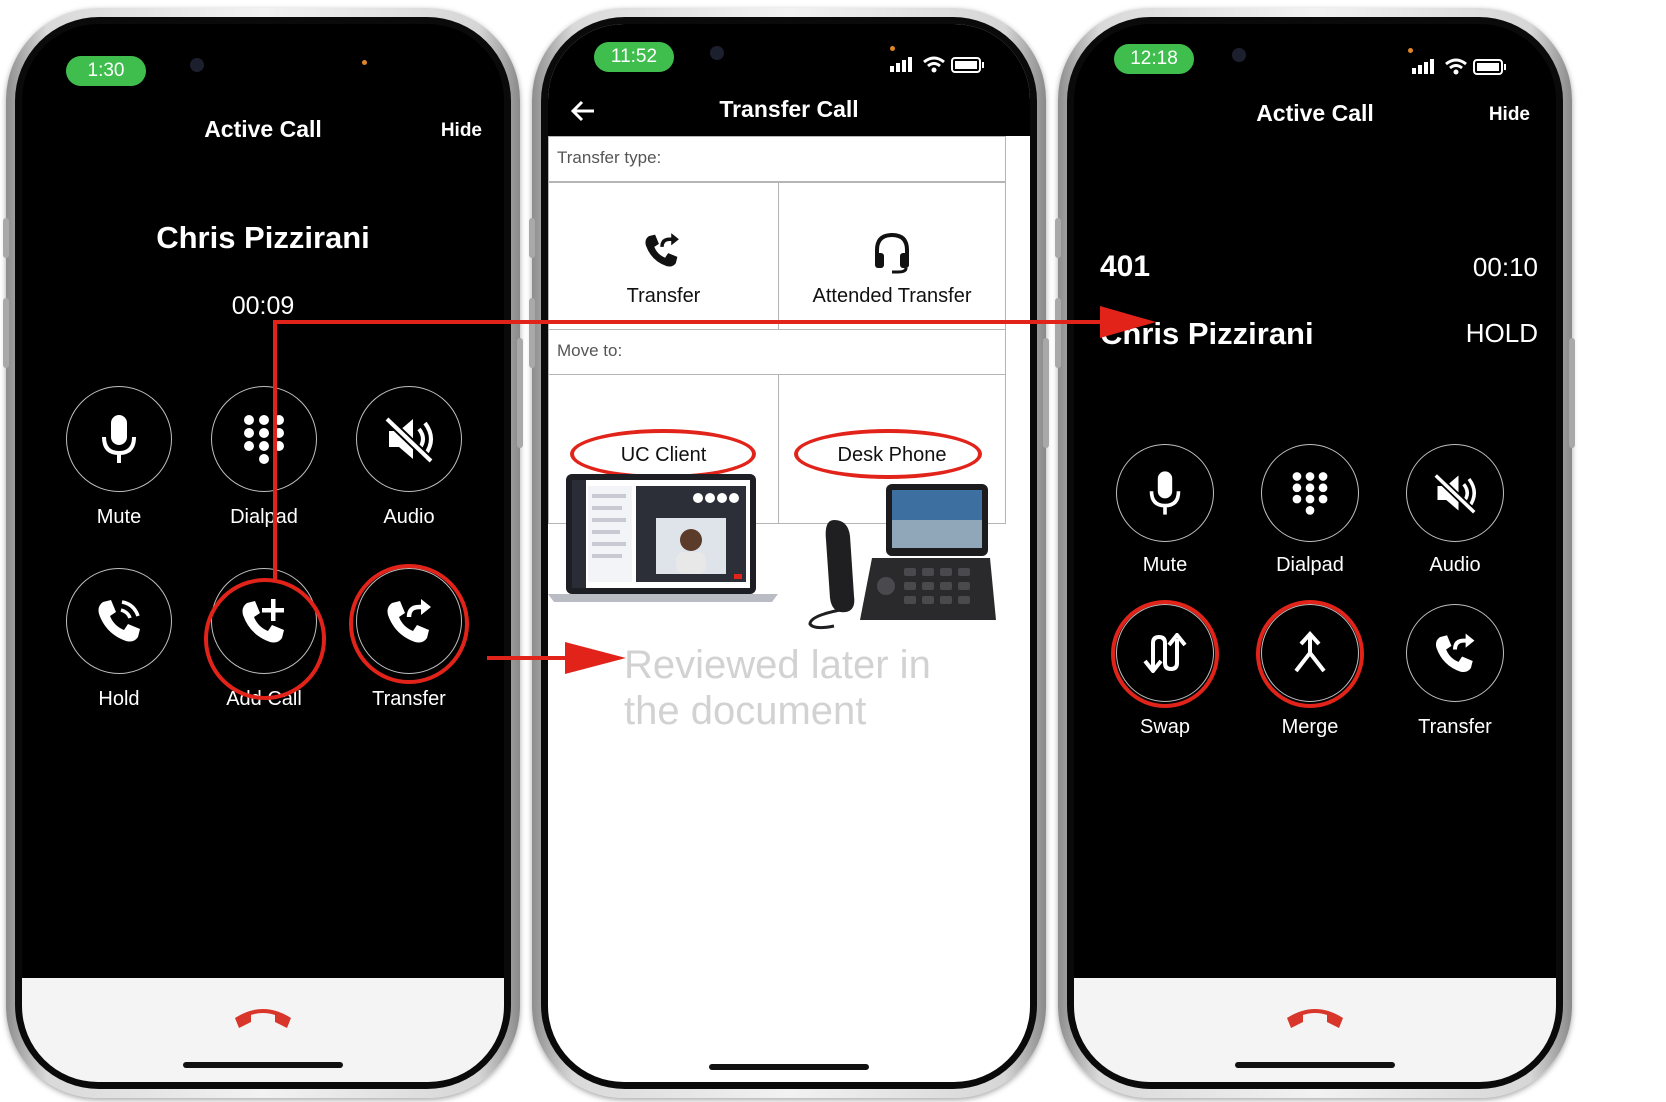 This screenshot has height=1102, width=1666. Describe the element at coordinates (1128, 322) in the screenshot. I see `add-call-arrowhead` at that location.